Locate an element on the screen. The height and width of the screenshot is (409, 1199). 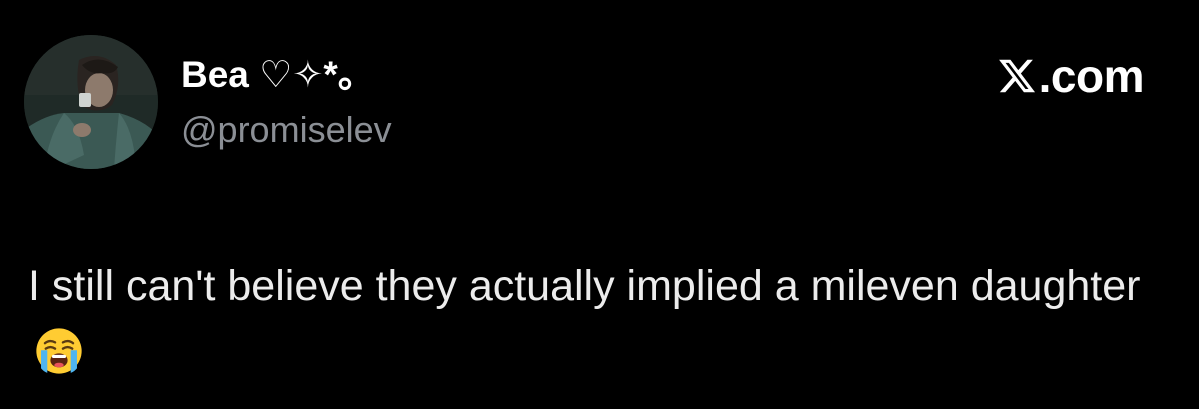
author-display-name: Bea ♡✧*。 is located at coordinates (278, 75).